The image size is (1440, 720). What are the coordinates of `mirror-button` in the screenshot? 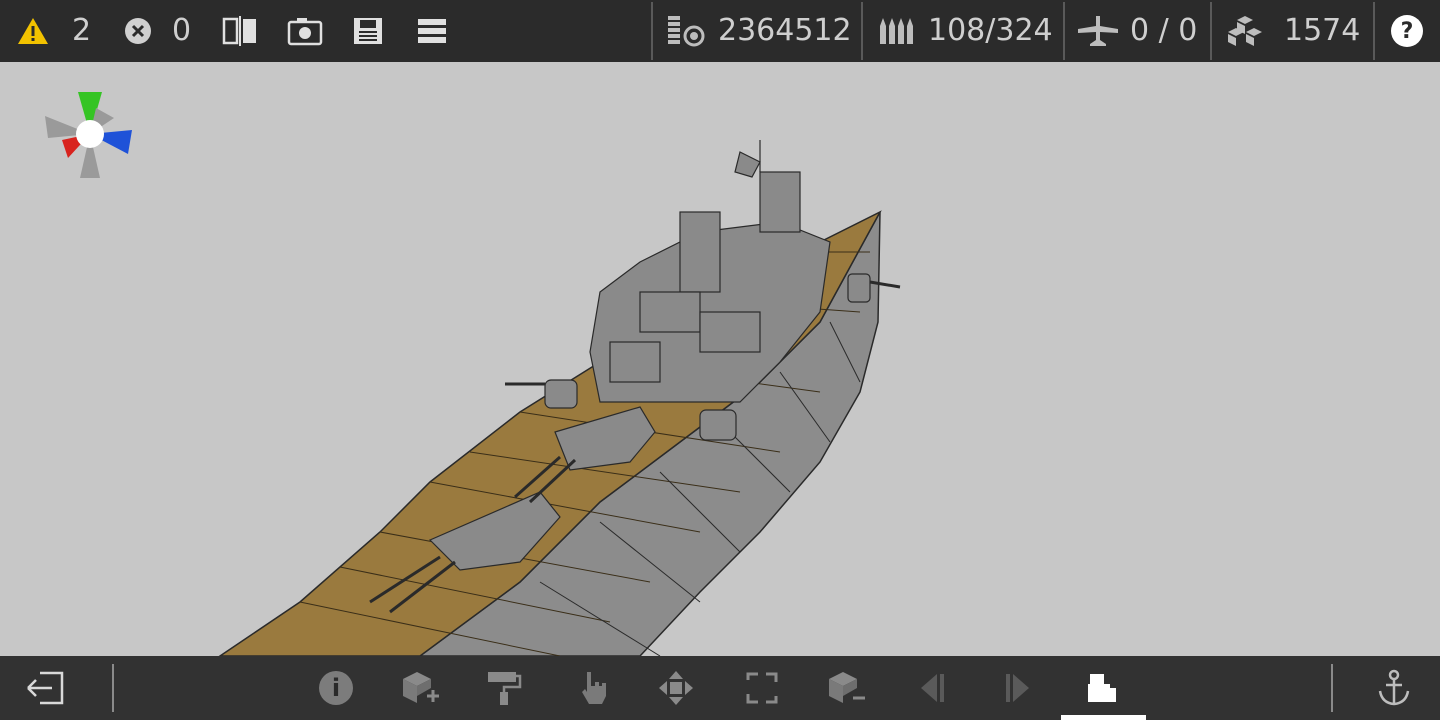 It's located at (240, 31).